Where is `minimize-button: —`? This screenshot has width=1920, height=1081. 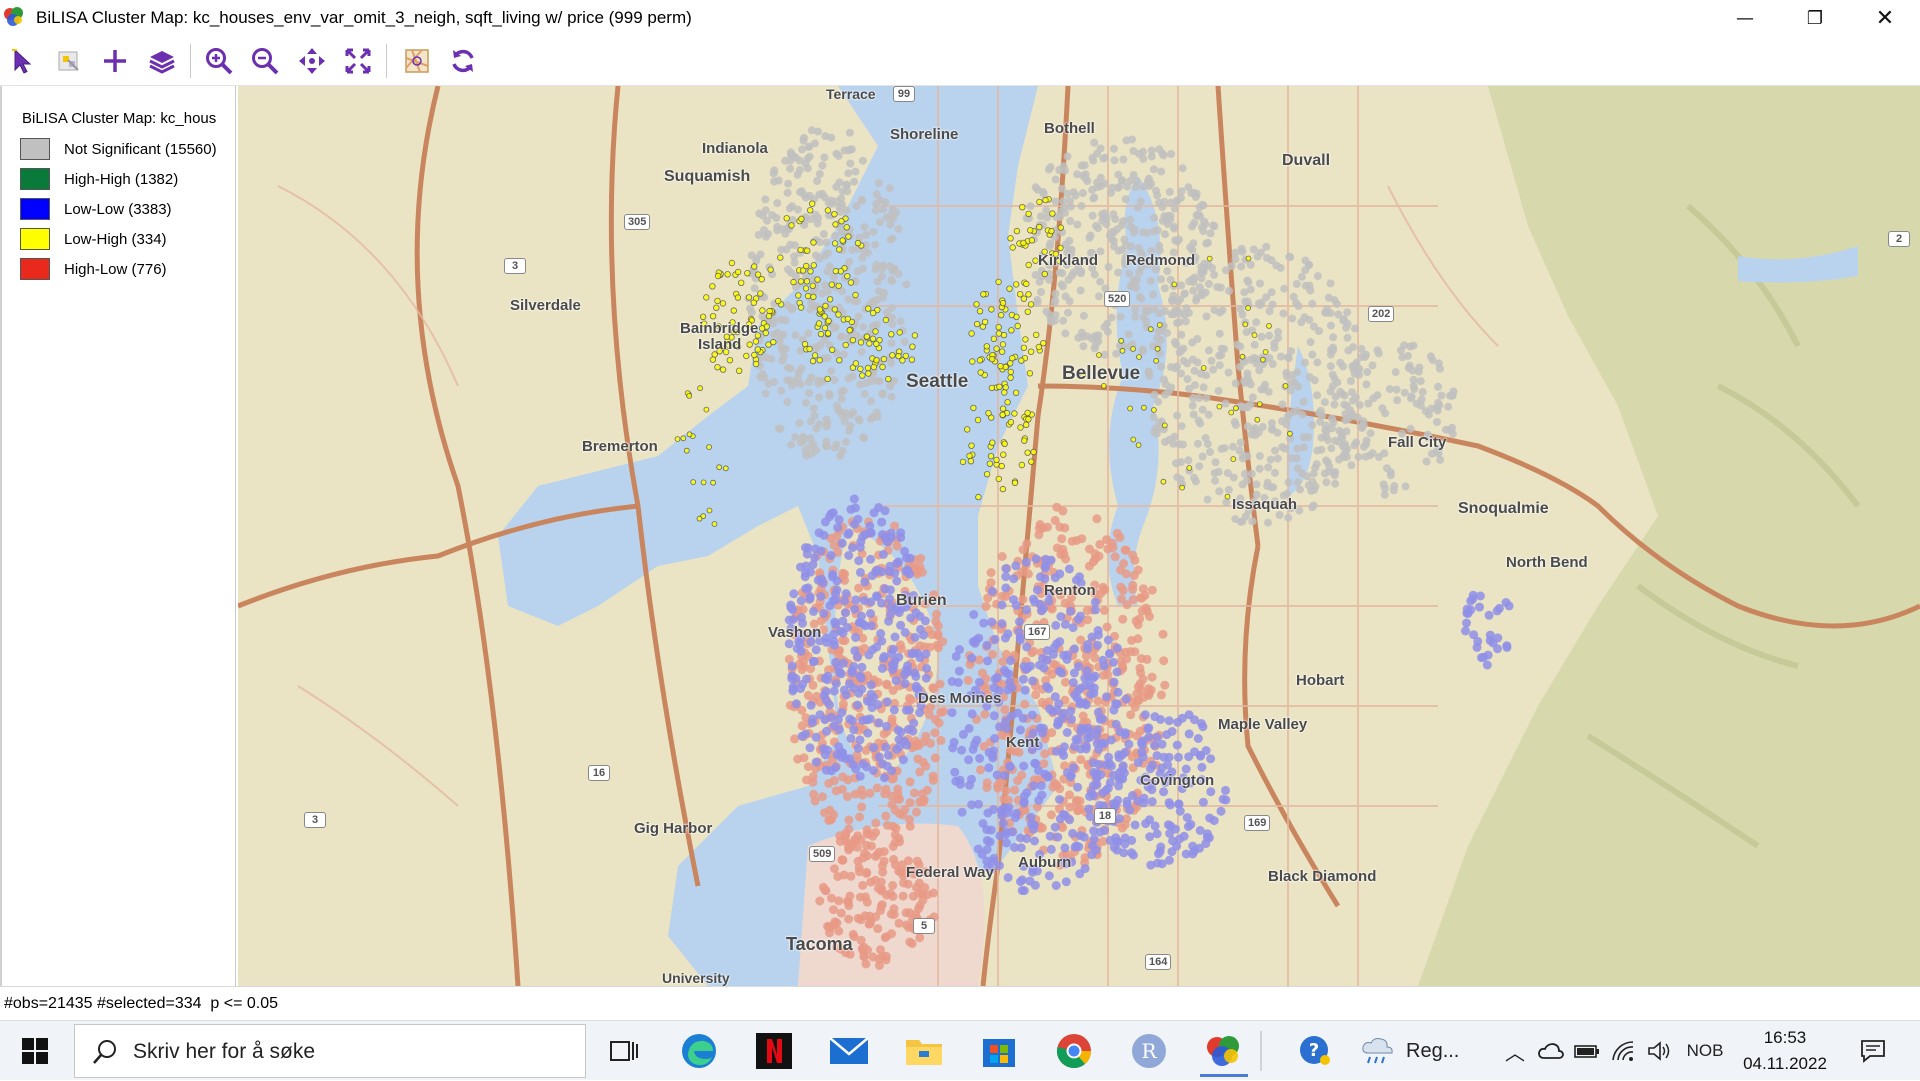 minimize-button: — is located at coordinates (1745, 18).